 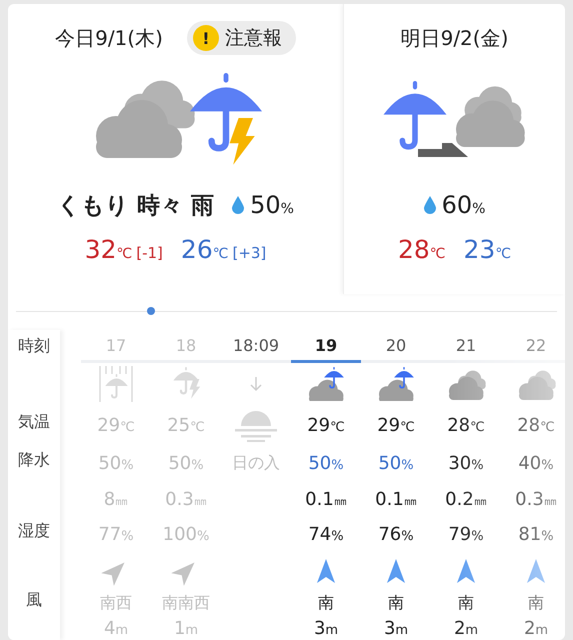 What do you see at coordinates (34, 460) in the screenshot?
I see `row-label: 降水` at bounding box center [34, 460].